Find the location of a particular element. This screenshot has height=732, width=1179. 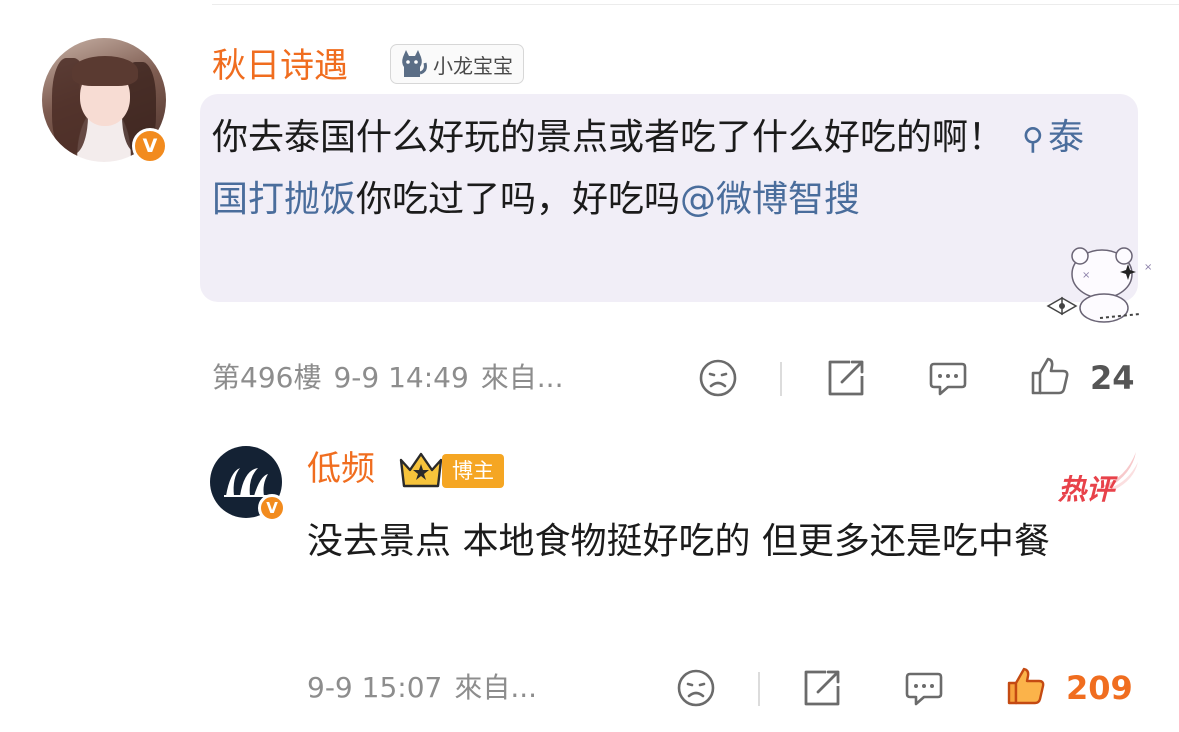

cat-icon is located at coordinates (414, 63).